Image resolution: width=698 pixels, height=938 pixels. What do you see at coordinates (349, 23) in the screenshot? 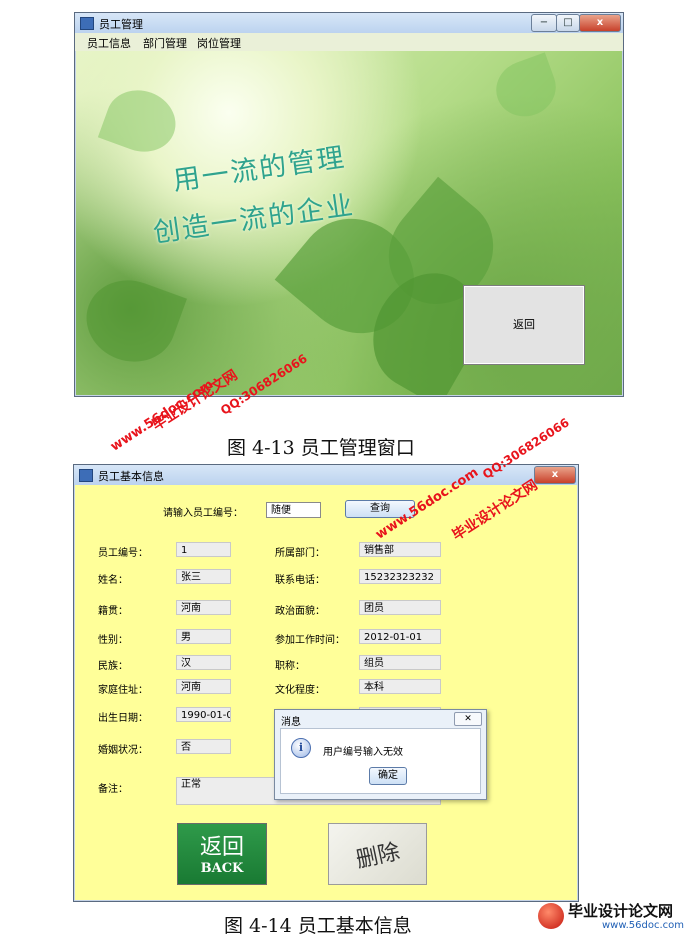
I see `title-bar: 员工管理 − □ x` at bounding box center [349, 23].